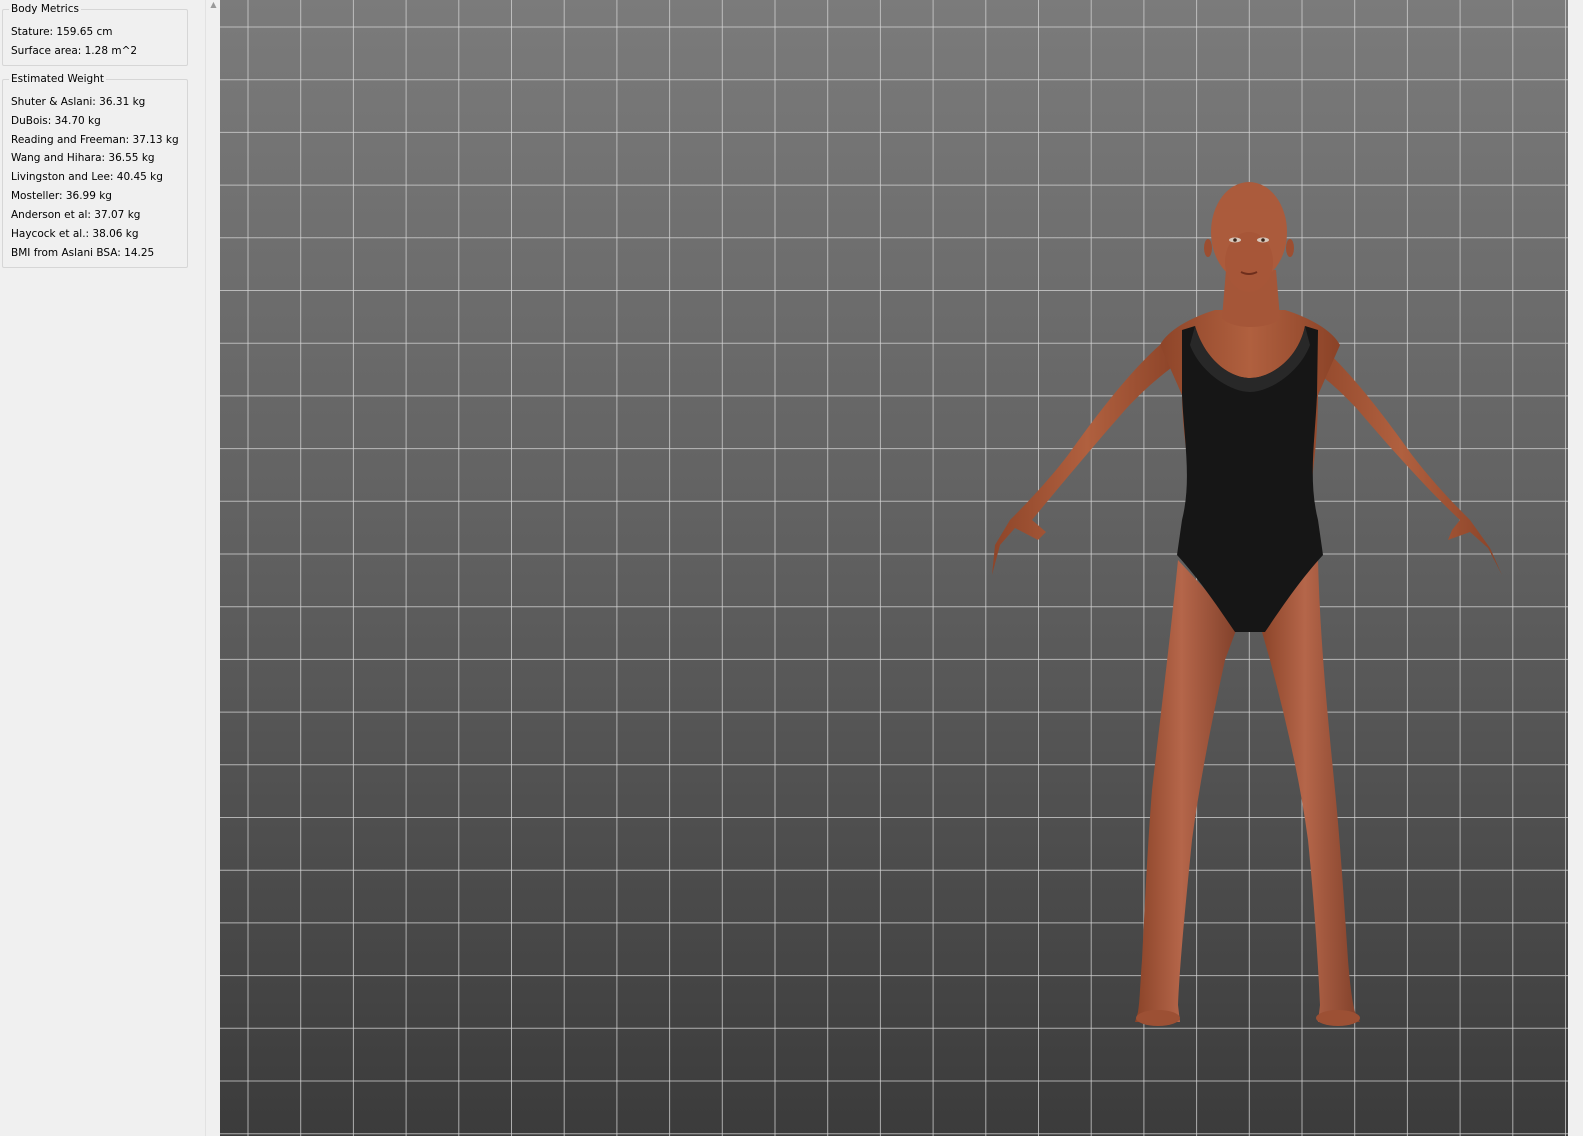  What do you see at coordinates (61, 196) in the screenshot?
I see `weight-item: Mosteller: 36.99 kg` at bounding box center [61, 196].